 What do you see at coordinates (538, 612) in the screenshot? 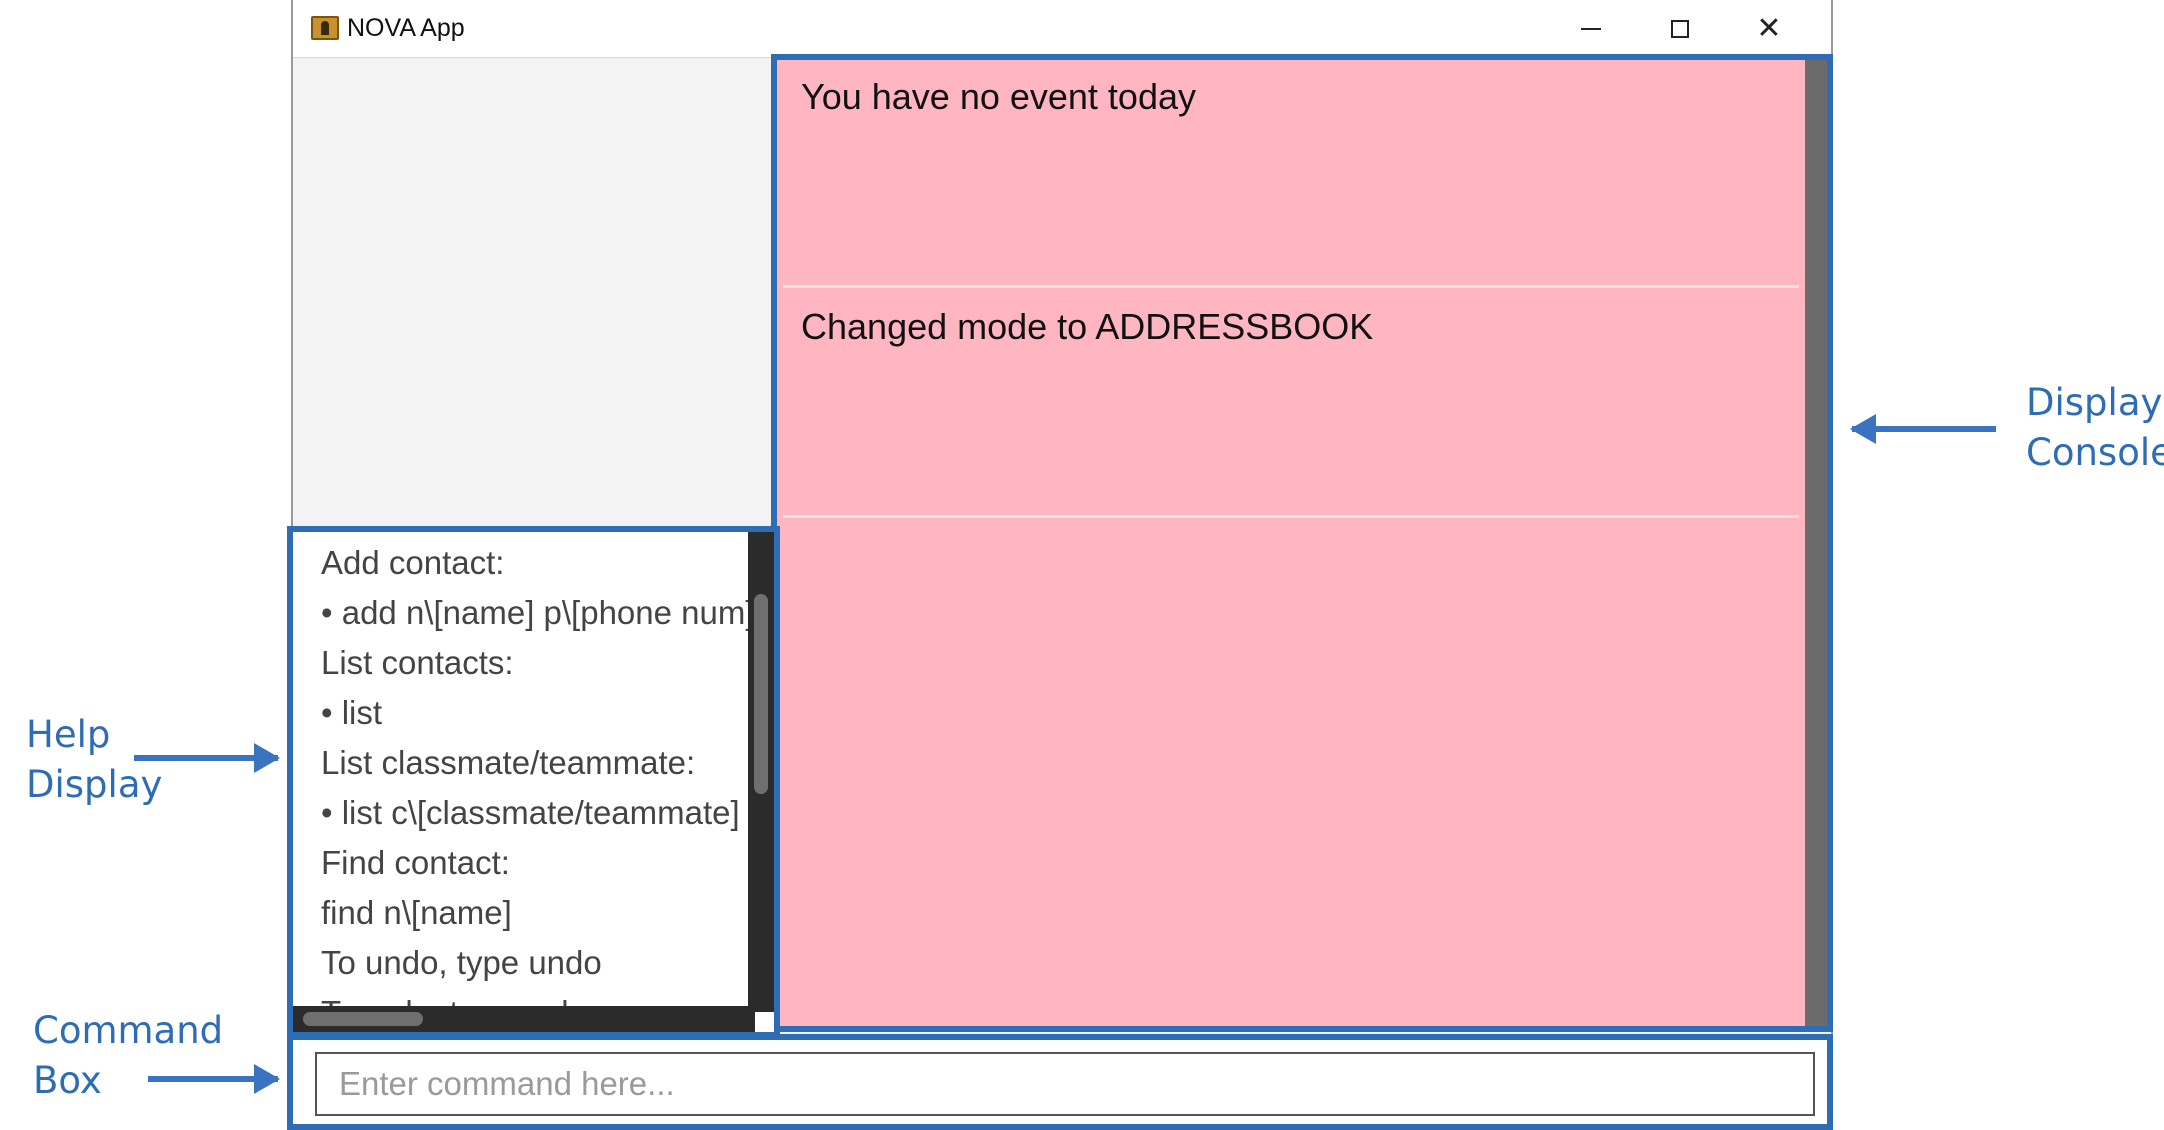
I see `help-line: • add n\[name] p\[phone num]` at bounding box center [538, 612].